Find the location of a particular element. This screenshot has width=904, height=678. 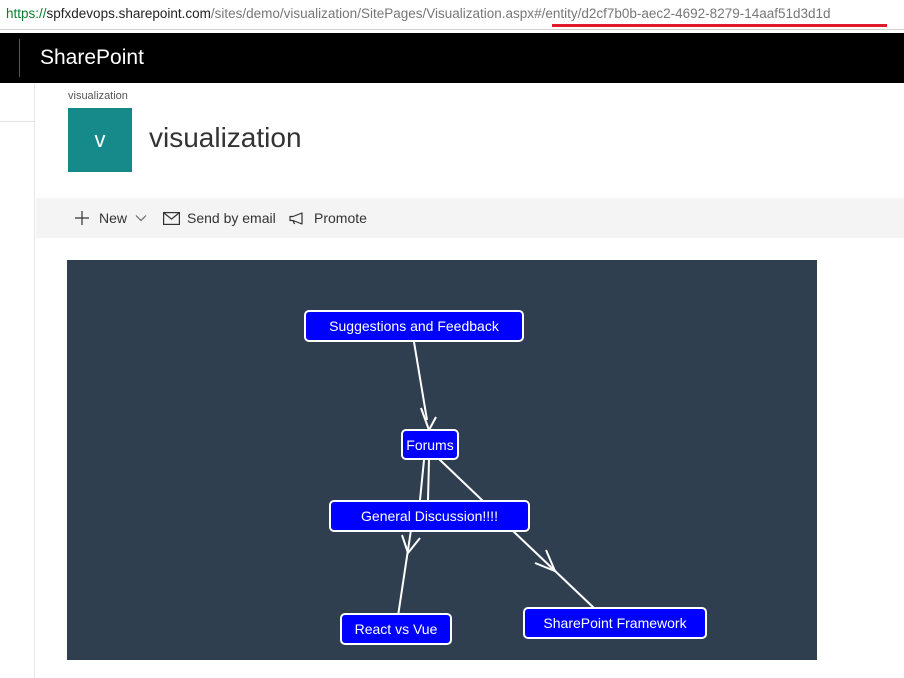

node-sharepoint-framework: SharePoint Framework is located at coordinates (615, 623).